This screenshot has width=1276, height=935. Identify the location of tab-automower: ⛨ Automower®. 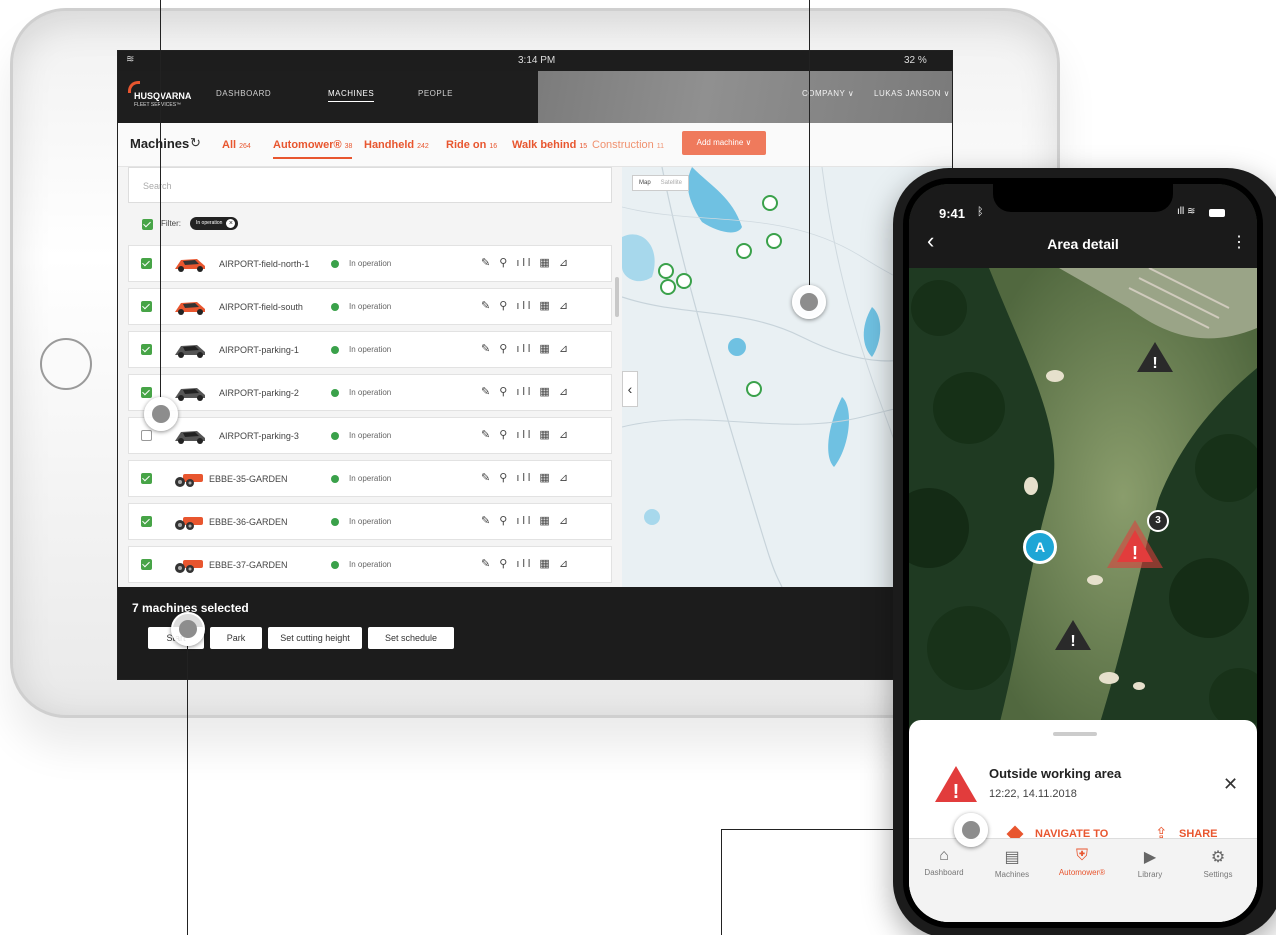
(1082, 862).